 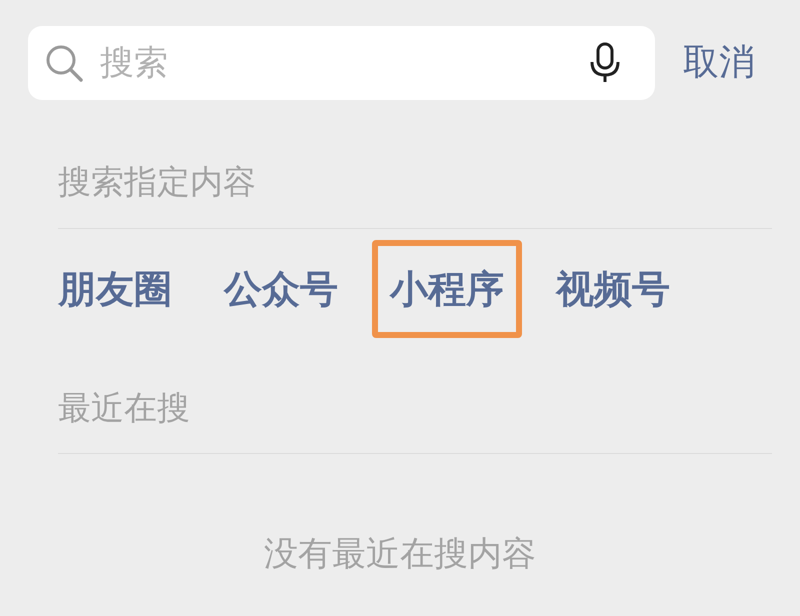 What do you see at coordinates (157, 182) in the screenshot?
I see `section-title: 搜索指定内容` at bounding box center [157, 182].